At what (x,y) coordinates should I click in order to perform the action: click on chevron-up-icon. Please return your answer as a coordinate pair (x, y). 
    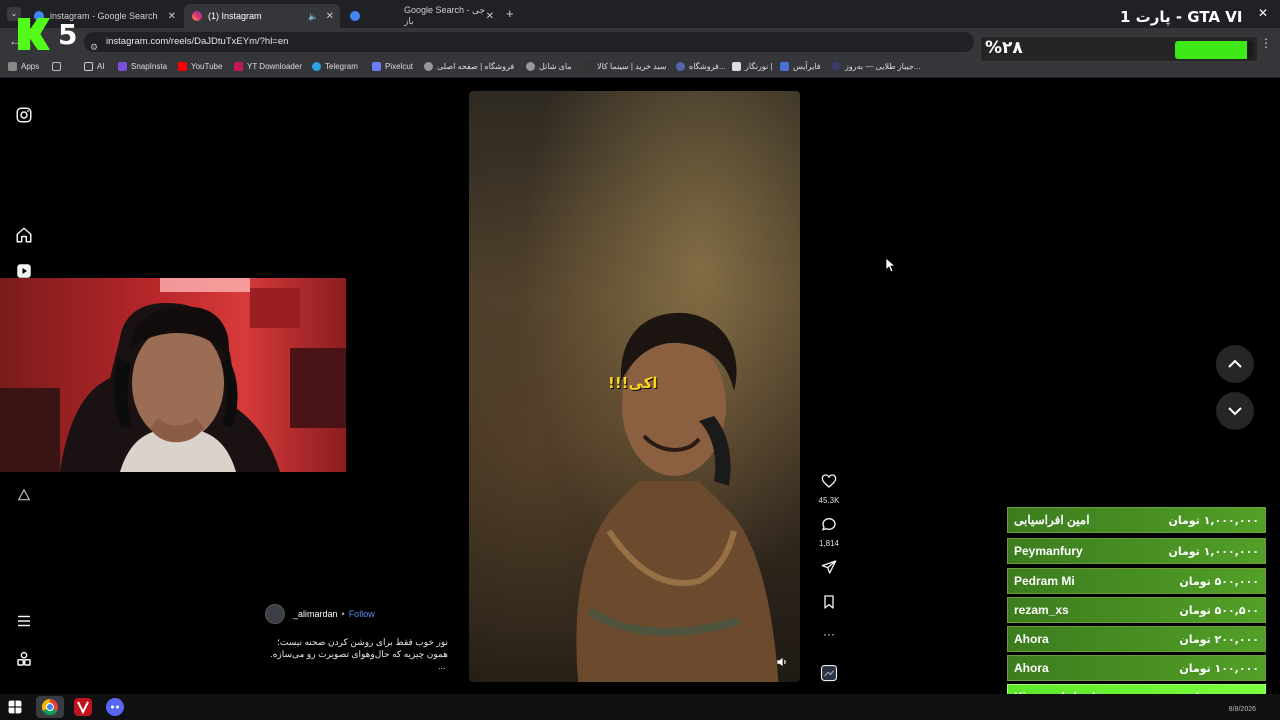
    Looking at the image, I should click on (1235, 363).